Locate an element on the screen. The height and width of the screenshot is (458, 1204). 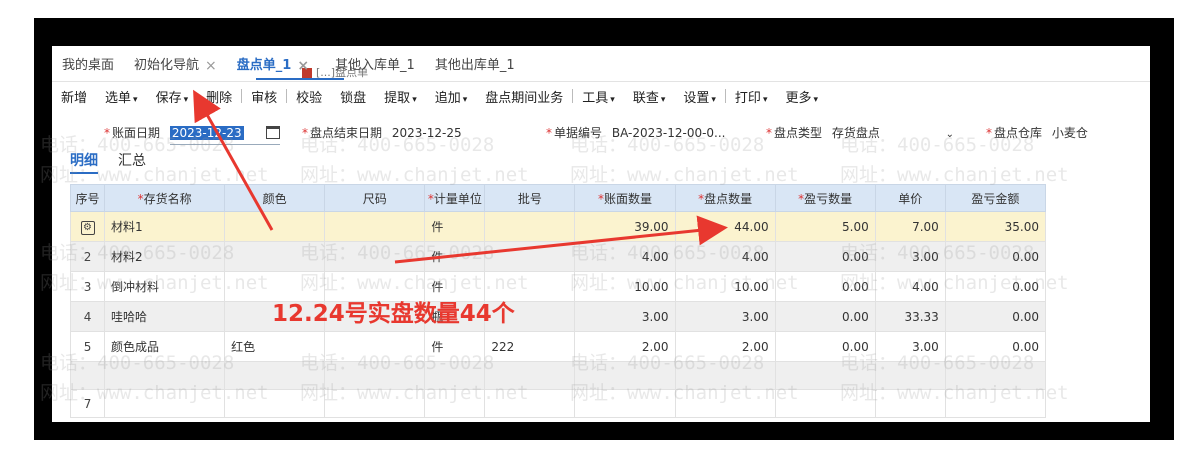
cell-color: 红色 is located at coordinates (275, 346).